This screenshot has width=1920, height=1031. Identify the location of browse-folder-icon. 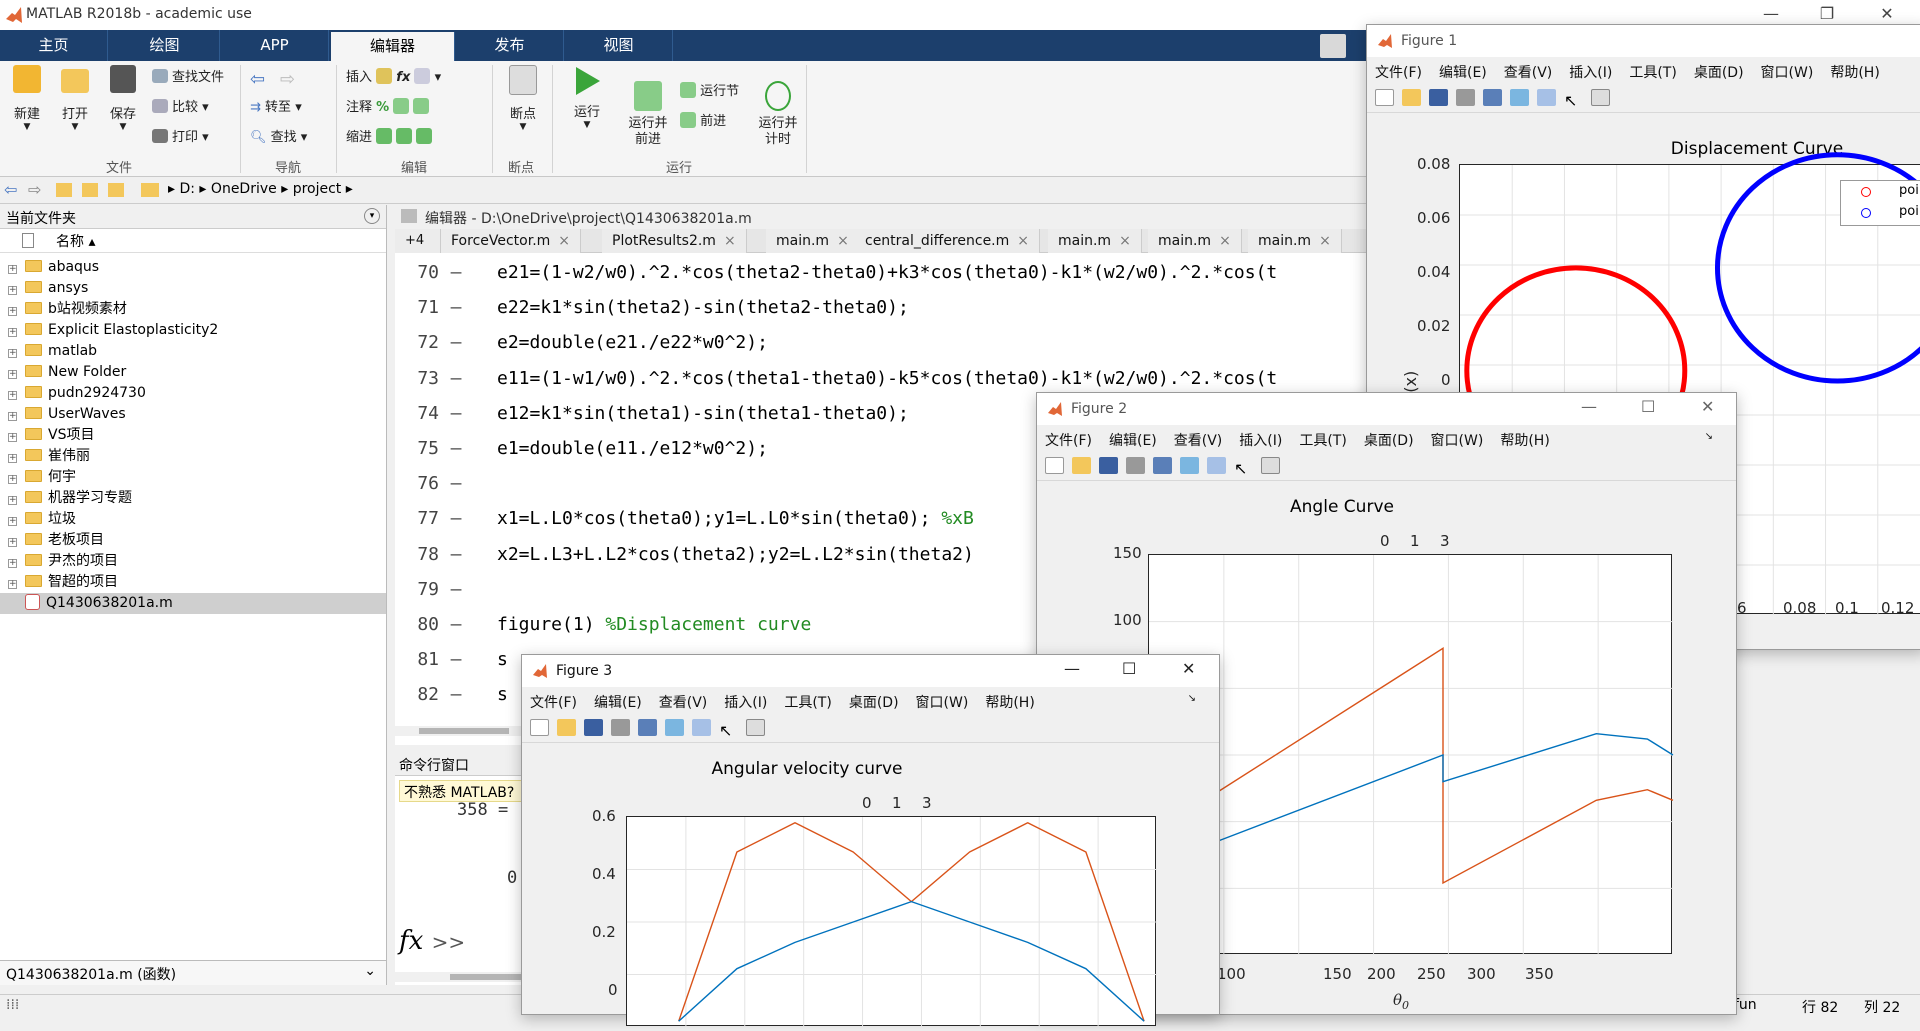
(90, 190).